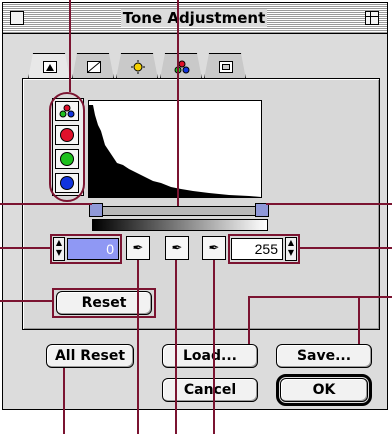  Describe the element at coordinates (59, 249) in the screenshot. I see `min-value-stepper: ▲ ▼` at that location.